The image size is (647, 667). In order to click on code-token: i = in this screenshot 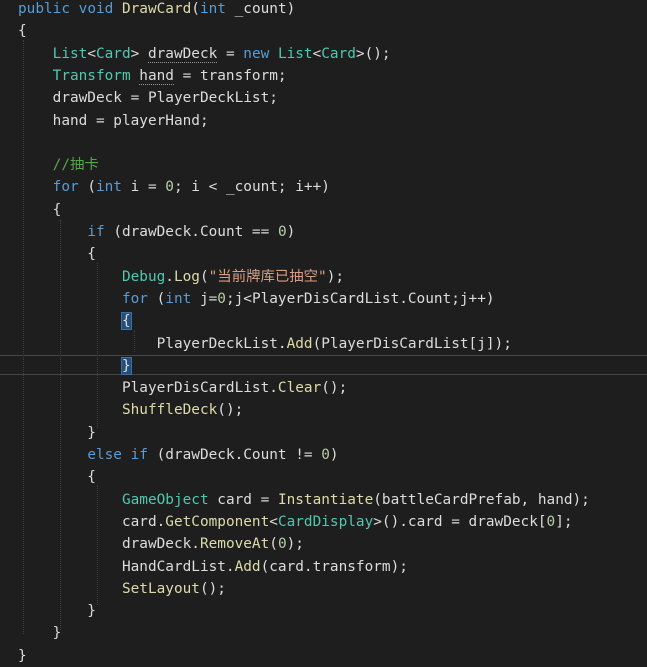, I will do `click(148, 187)`.